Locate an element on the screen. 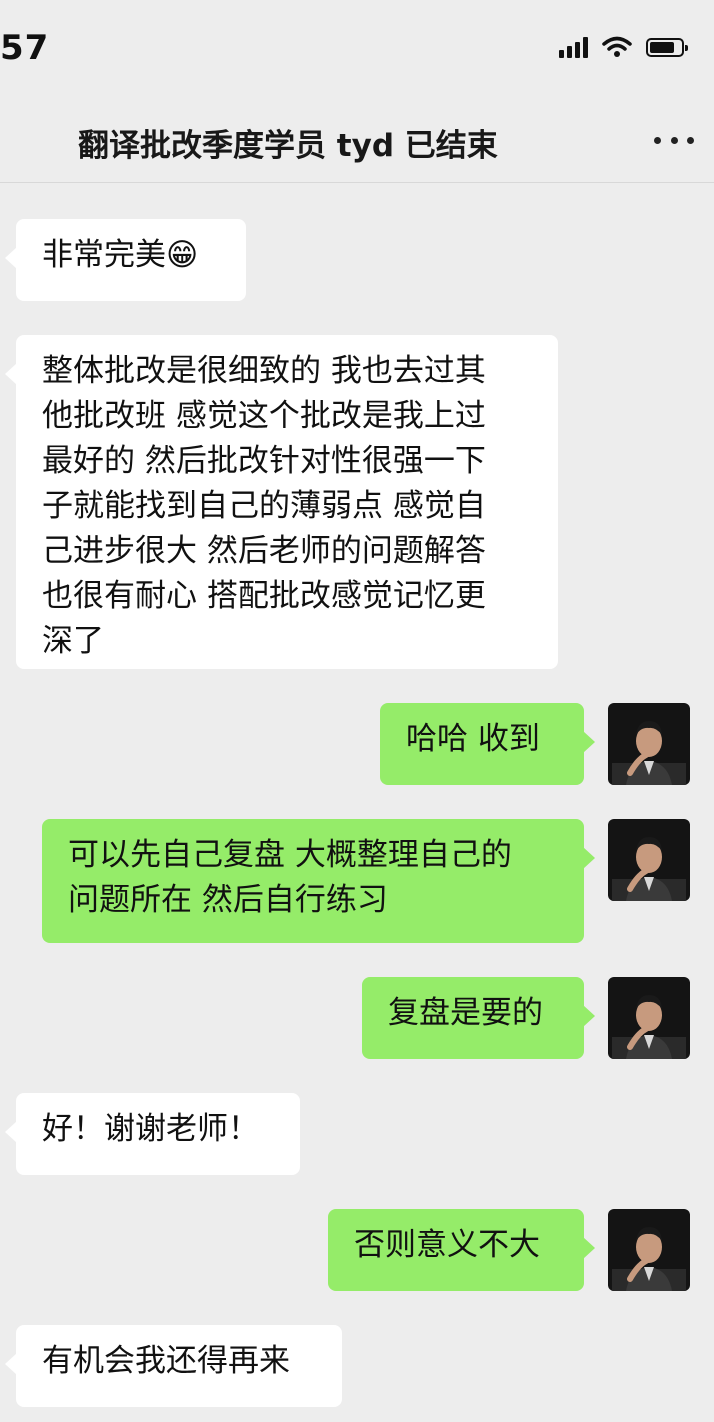 Image resolution: width=714 pixels, height=1422 pixels. status-bar: 57 is located at coordinates (357, 50).